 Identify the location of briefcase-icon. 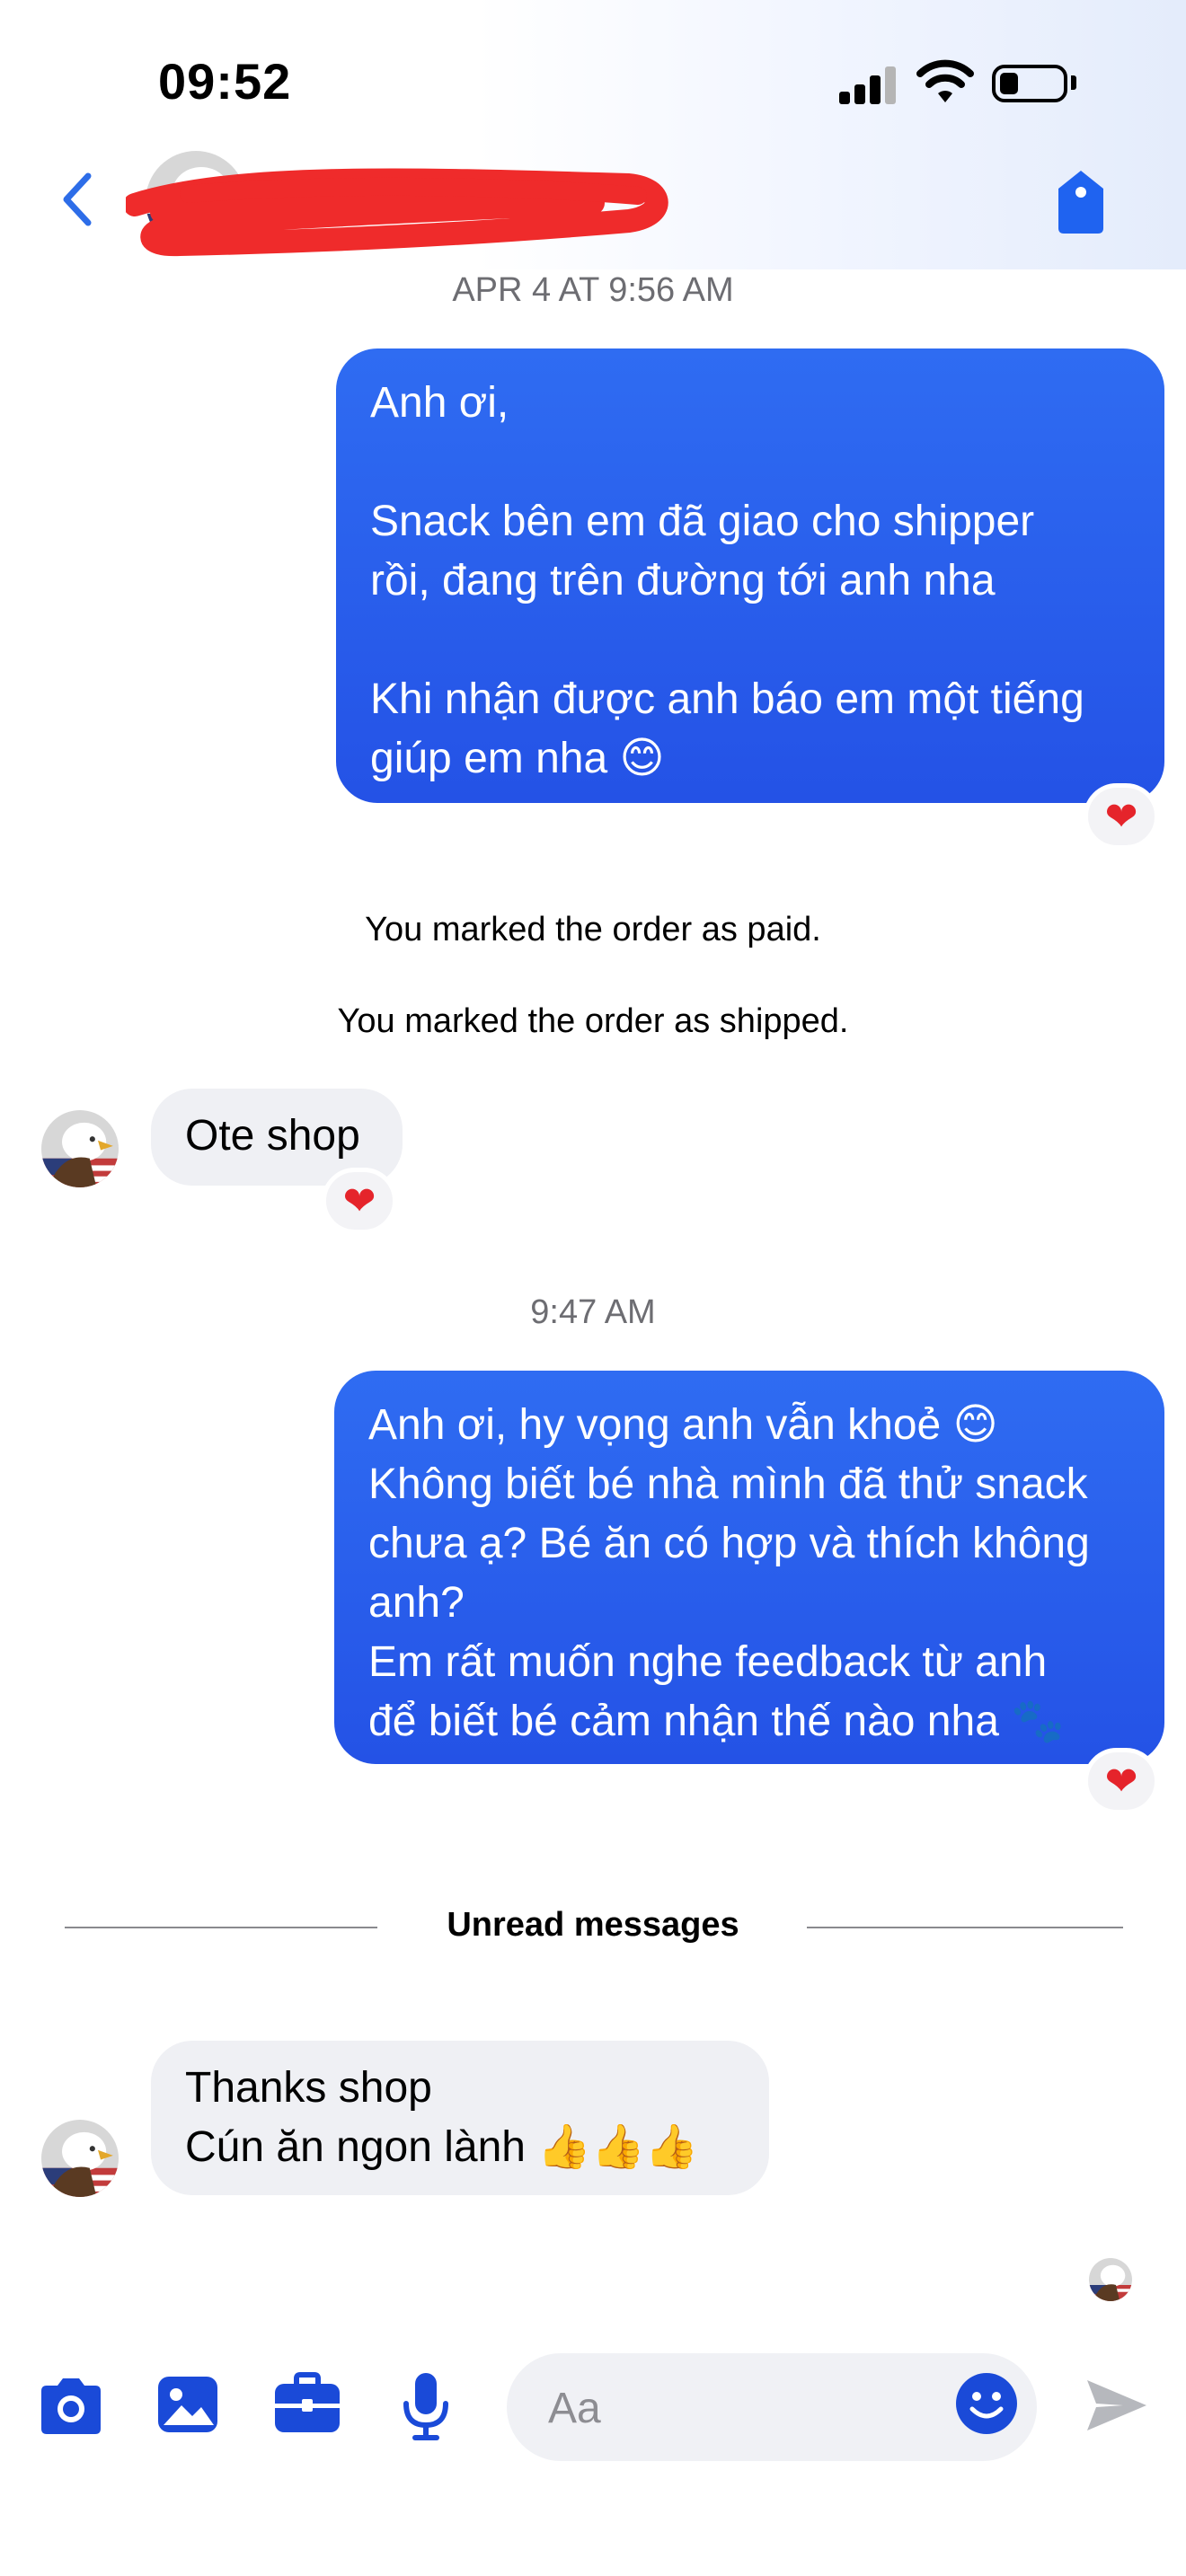
(307, 2403).